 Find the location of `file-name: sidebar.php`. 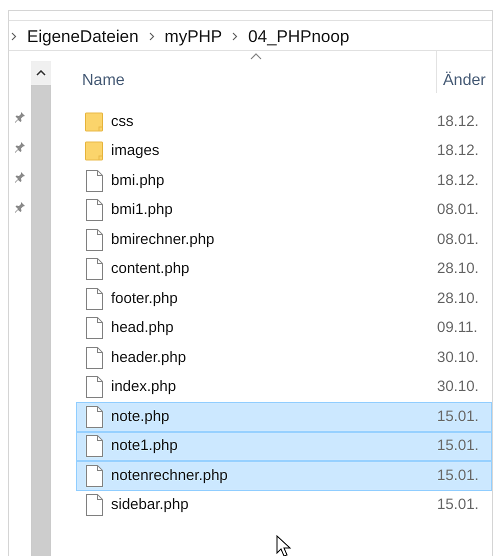

file-name: sidebar.php is located at coordinates (150, 505).